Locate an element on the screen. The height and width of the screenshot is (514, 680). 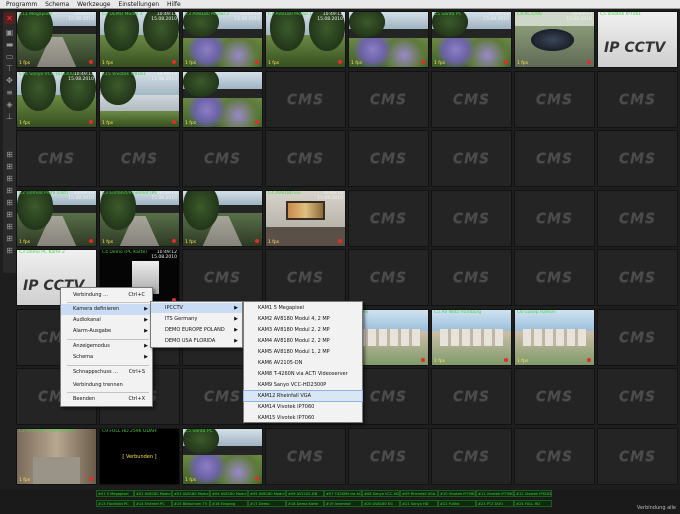
grid-8-icon: ⊞ is located at coordinates (9, 238).